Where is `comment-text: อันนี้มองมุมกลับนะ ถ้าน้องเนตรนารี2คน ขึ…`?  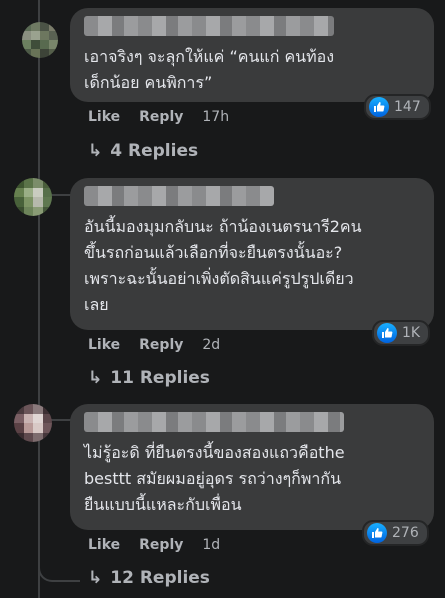 comment-text: อันนี้มองมุมกลับนะ ถ้าน้องเนตรนารี2คน ขึ… is located at coordinates (223, 265).